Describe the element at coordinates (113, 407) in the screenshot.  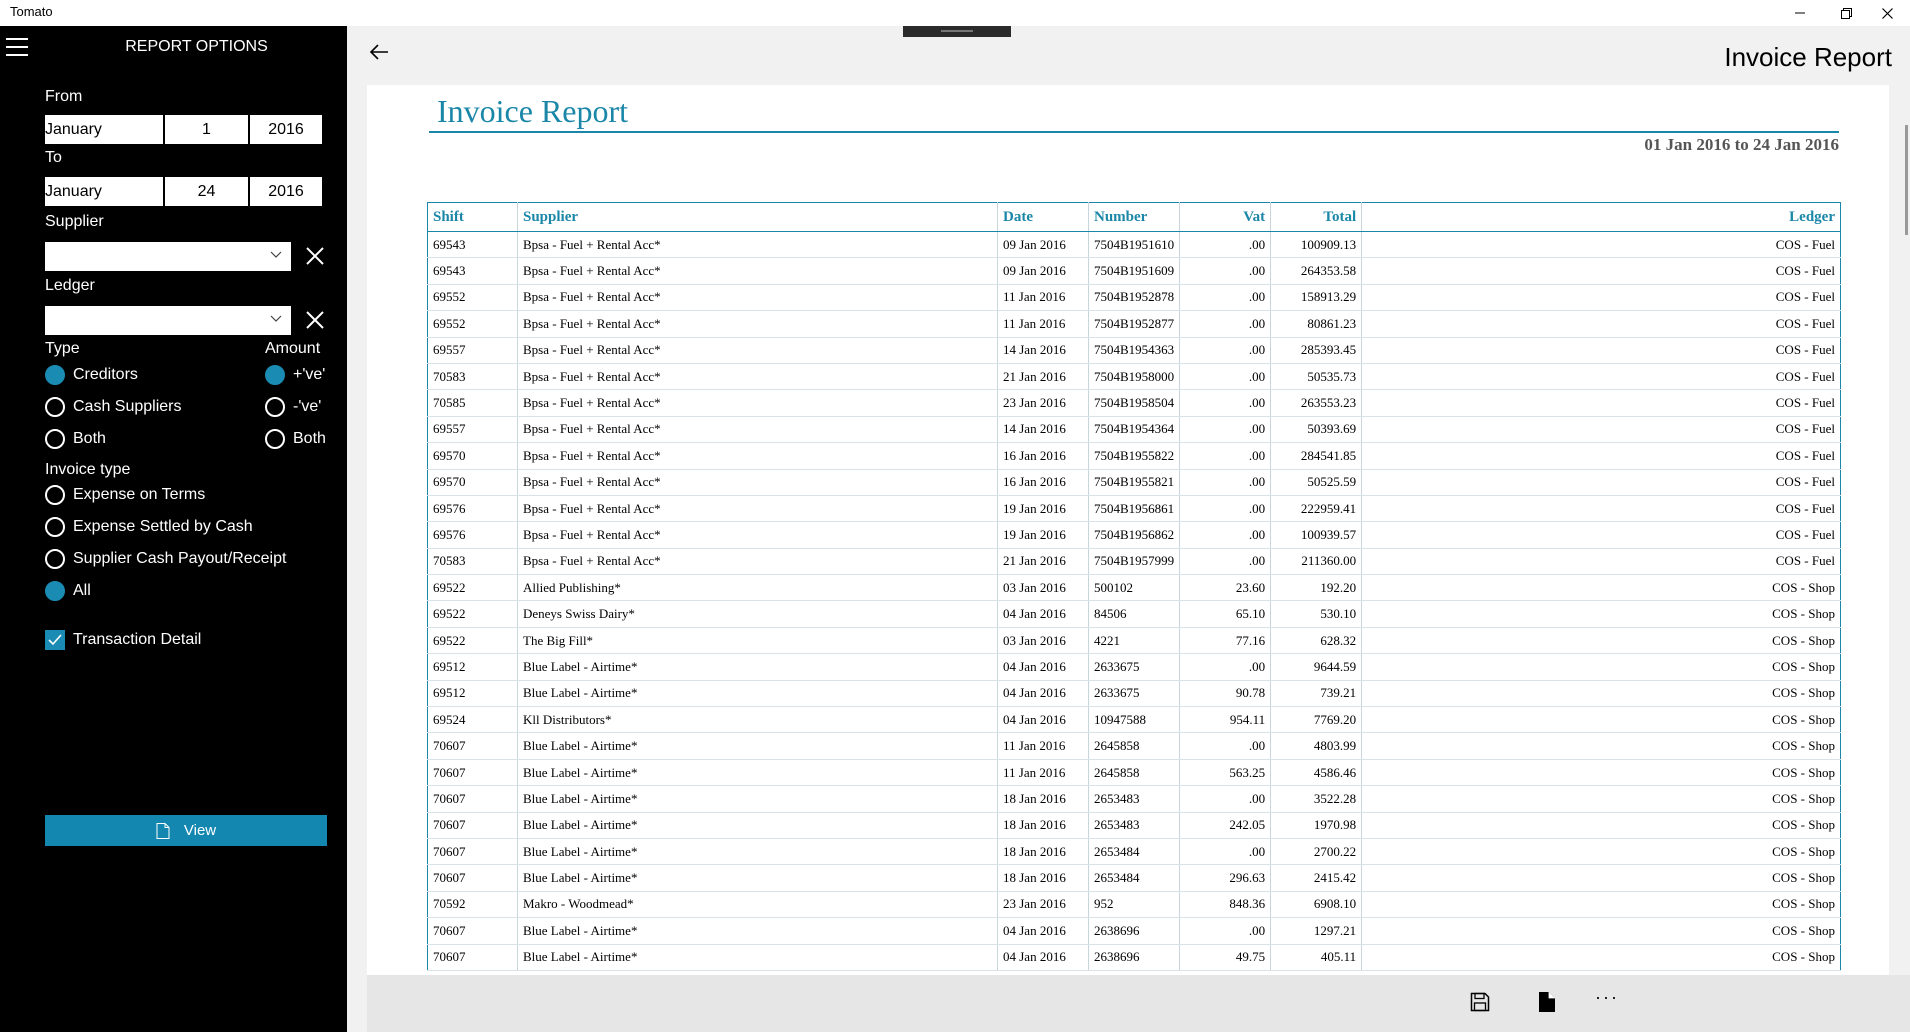
I see `type-radio-cash-suppliers: Cash Suppliers` at that location.